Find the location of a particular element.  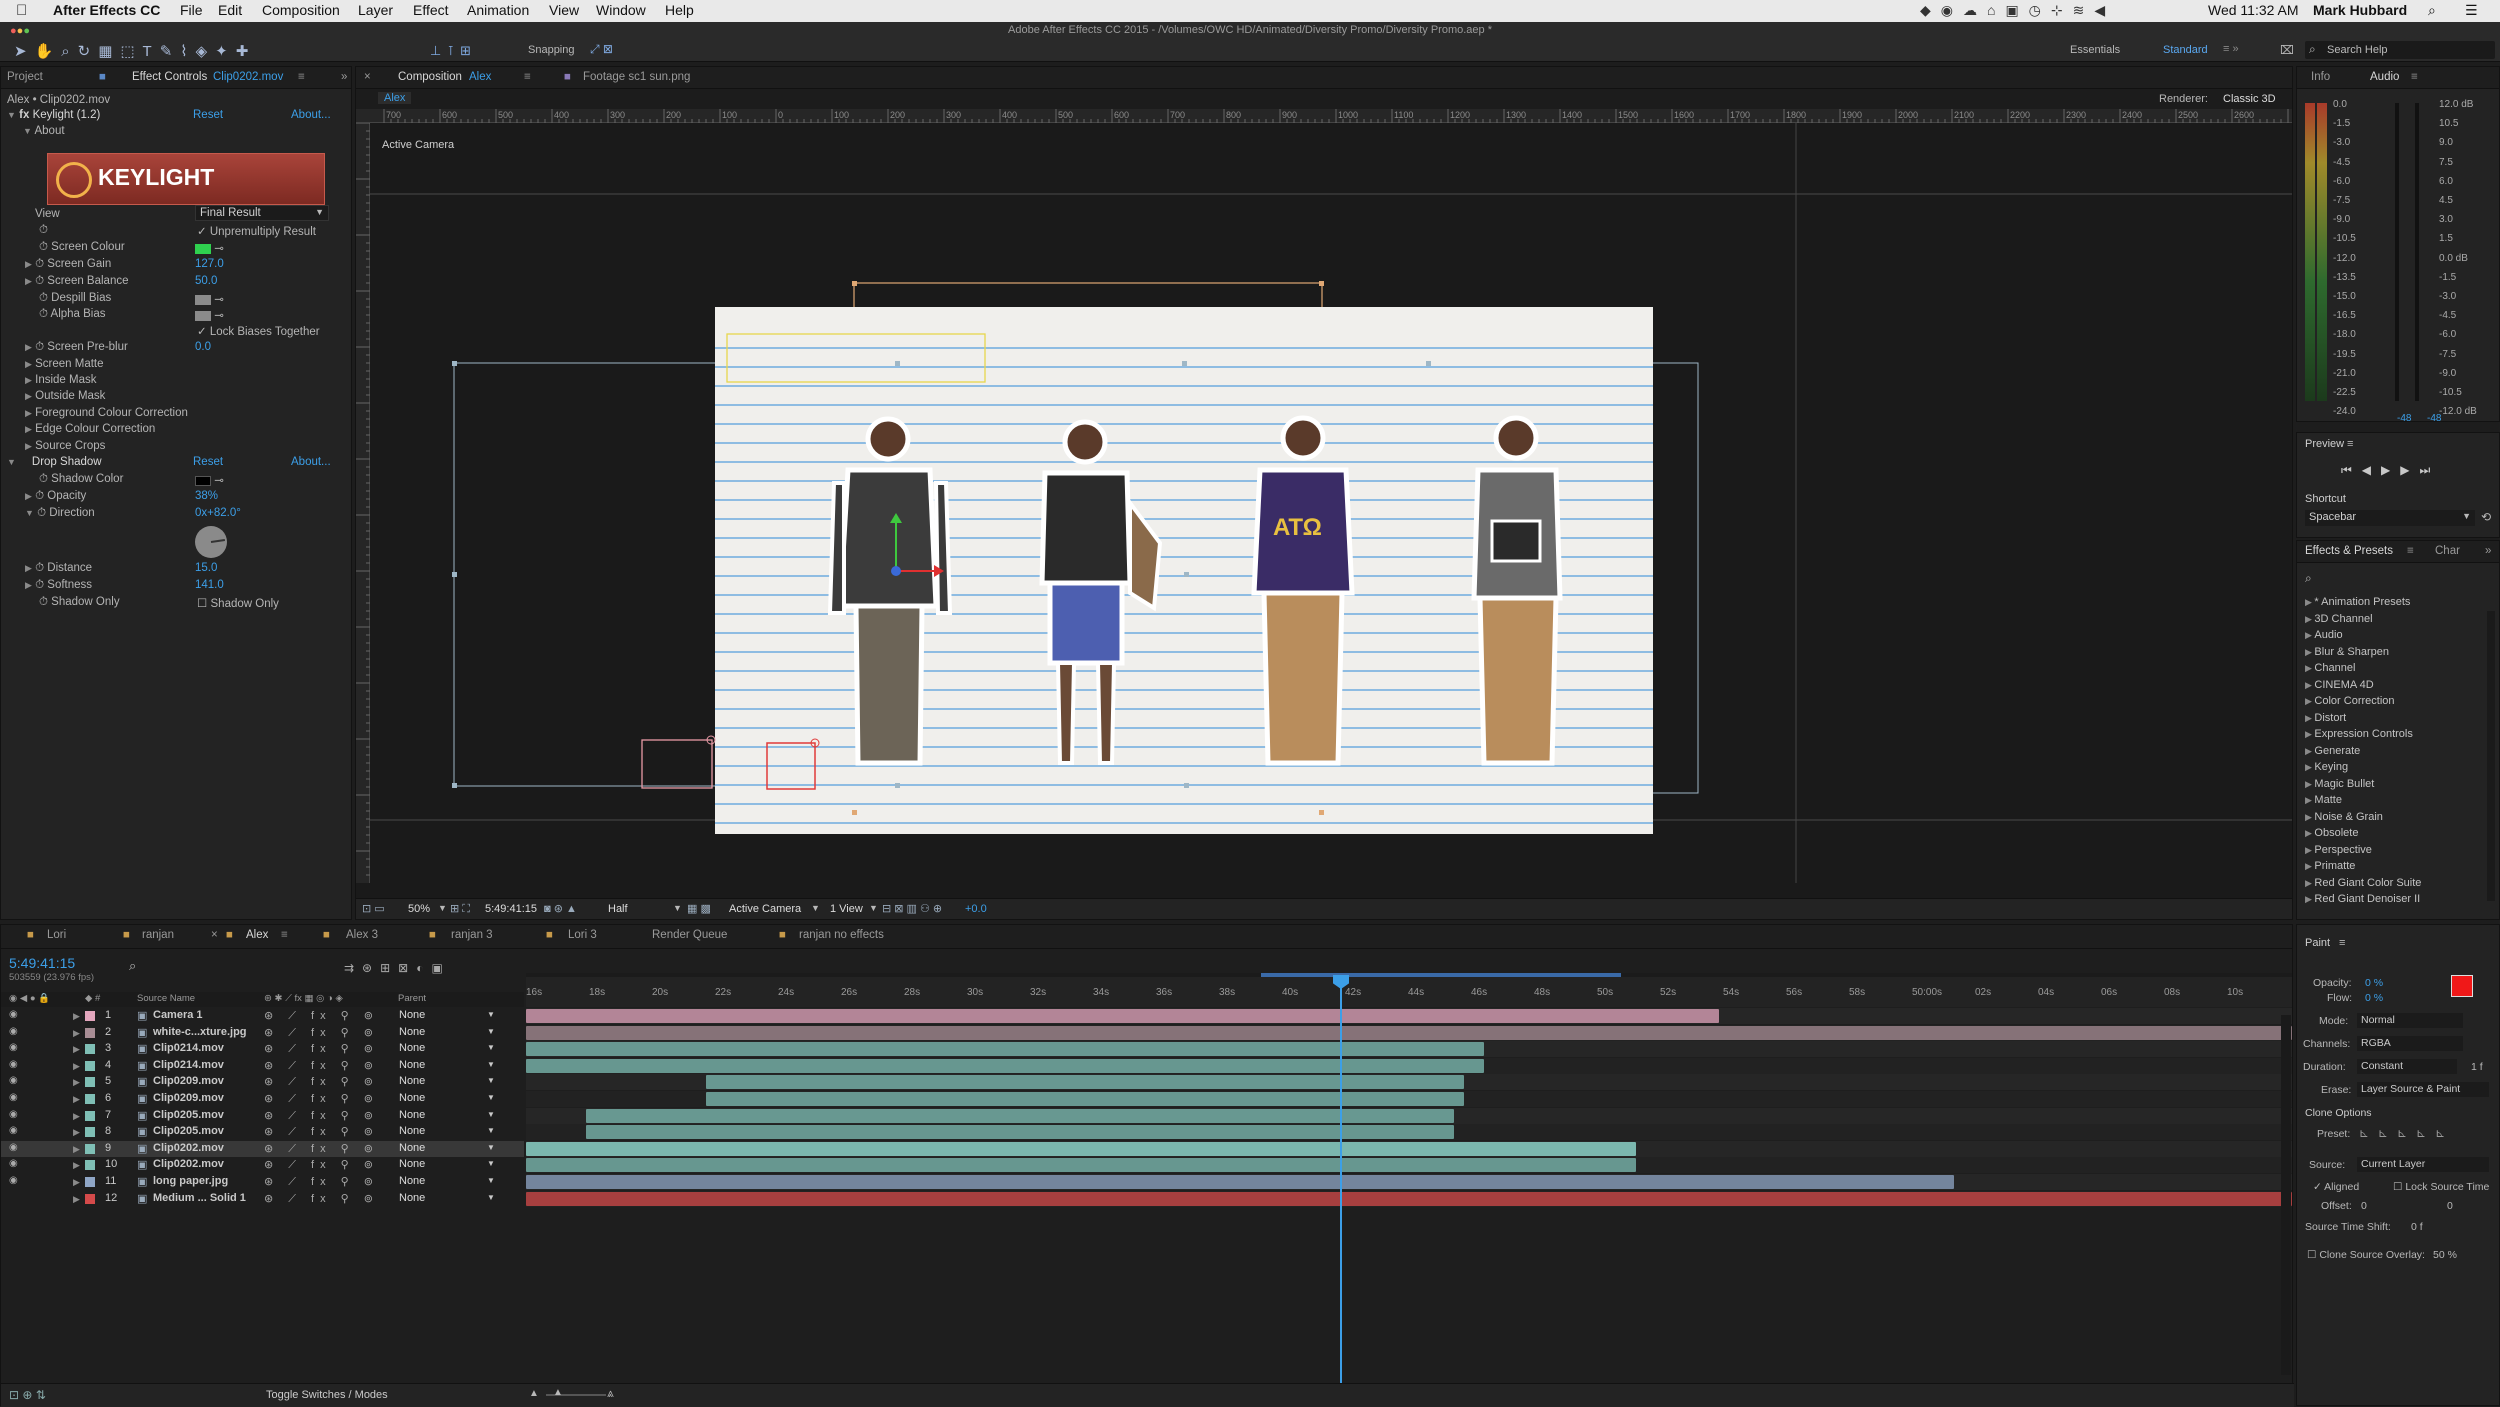

screen-preblur-value: 0.0 is located at coordinates (203, 347).